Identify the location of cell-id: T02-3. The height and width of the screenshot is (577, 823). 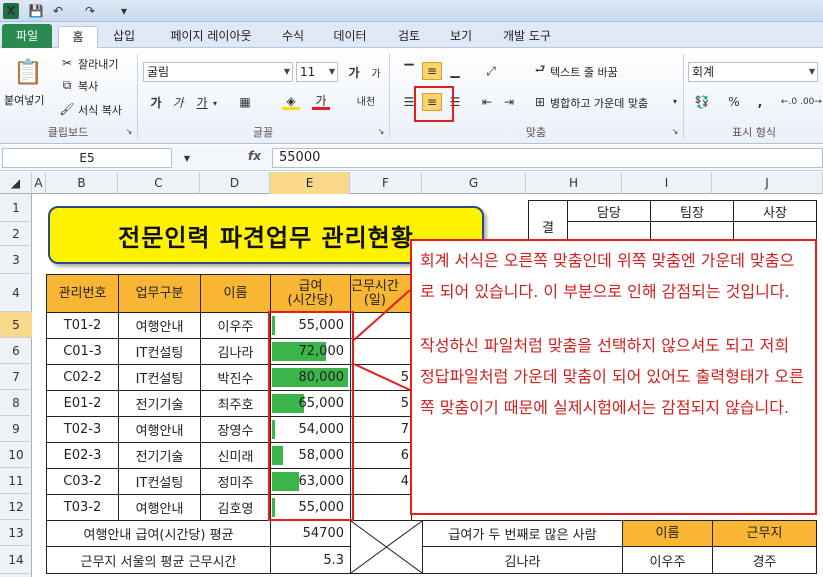
(82, 429).